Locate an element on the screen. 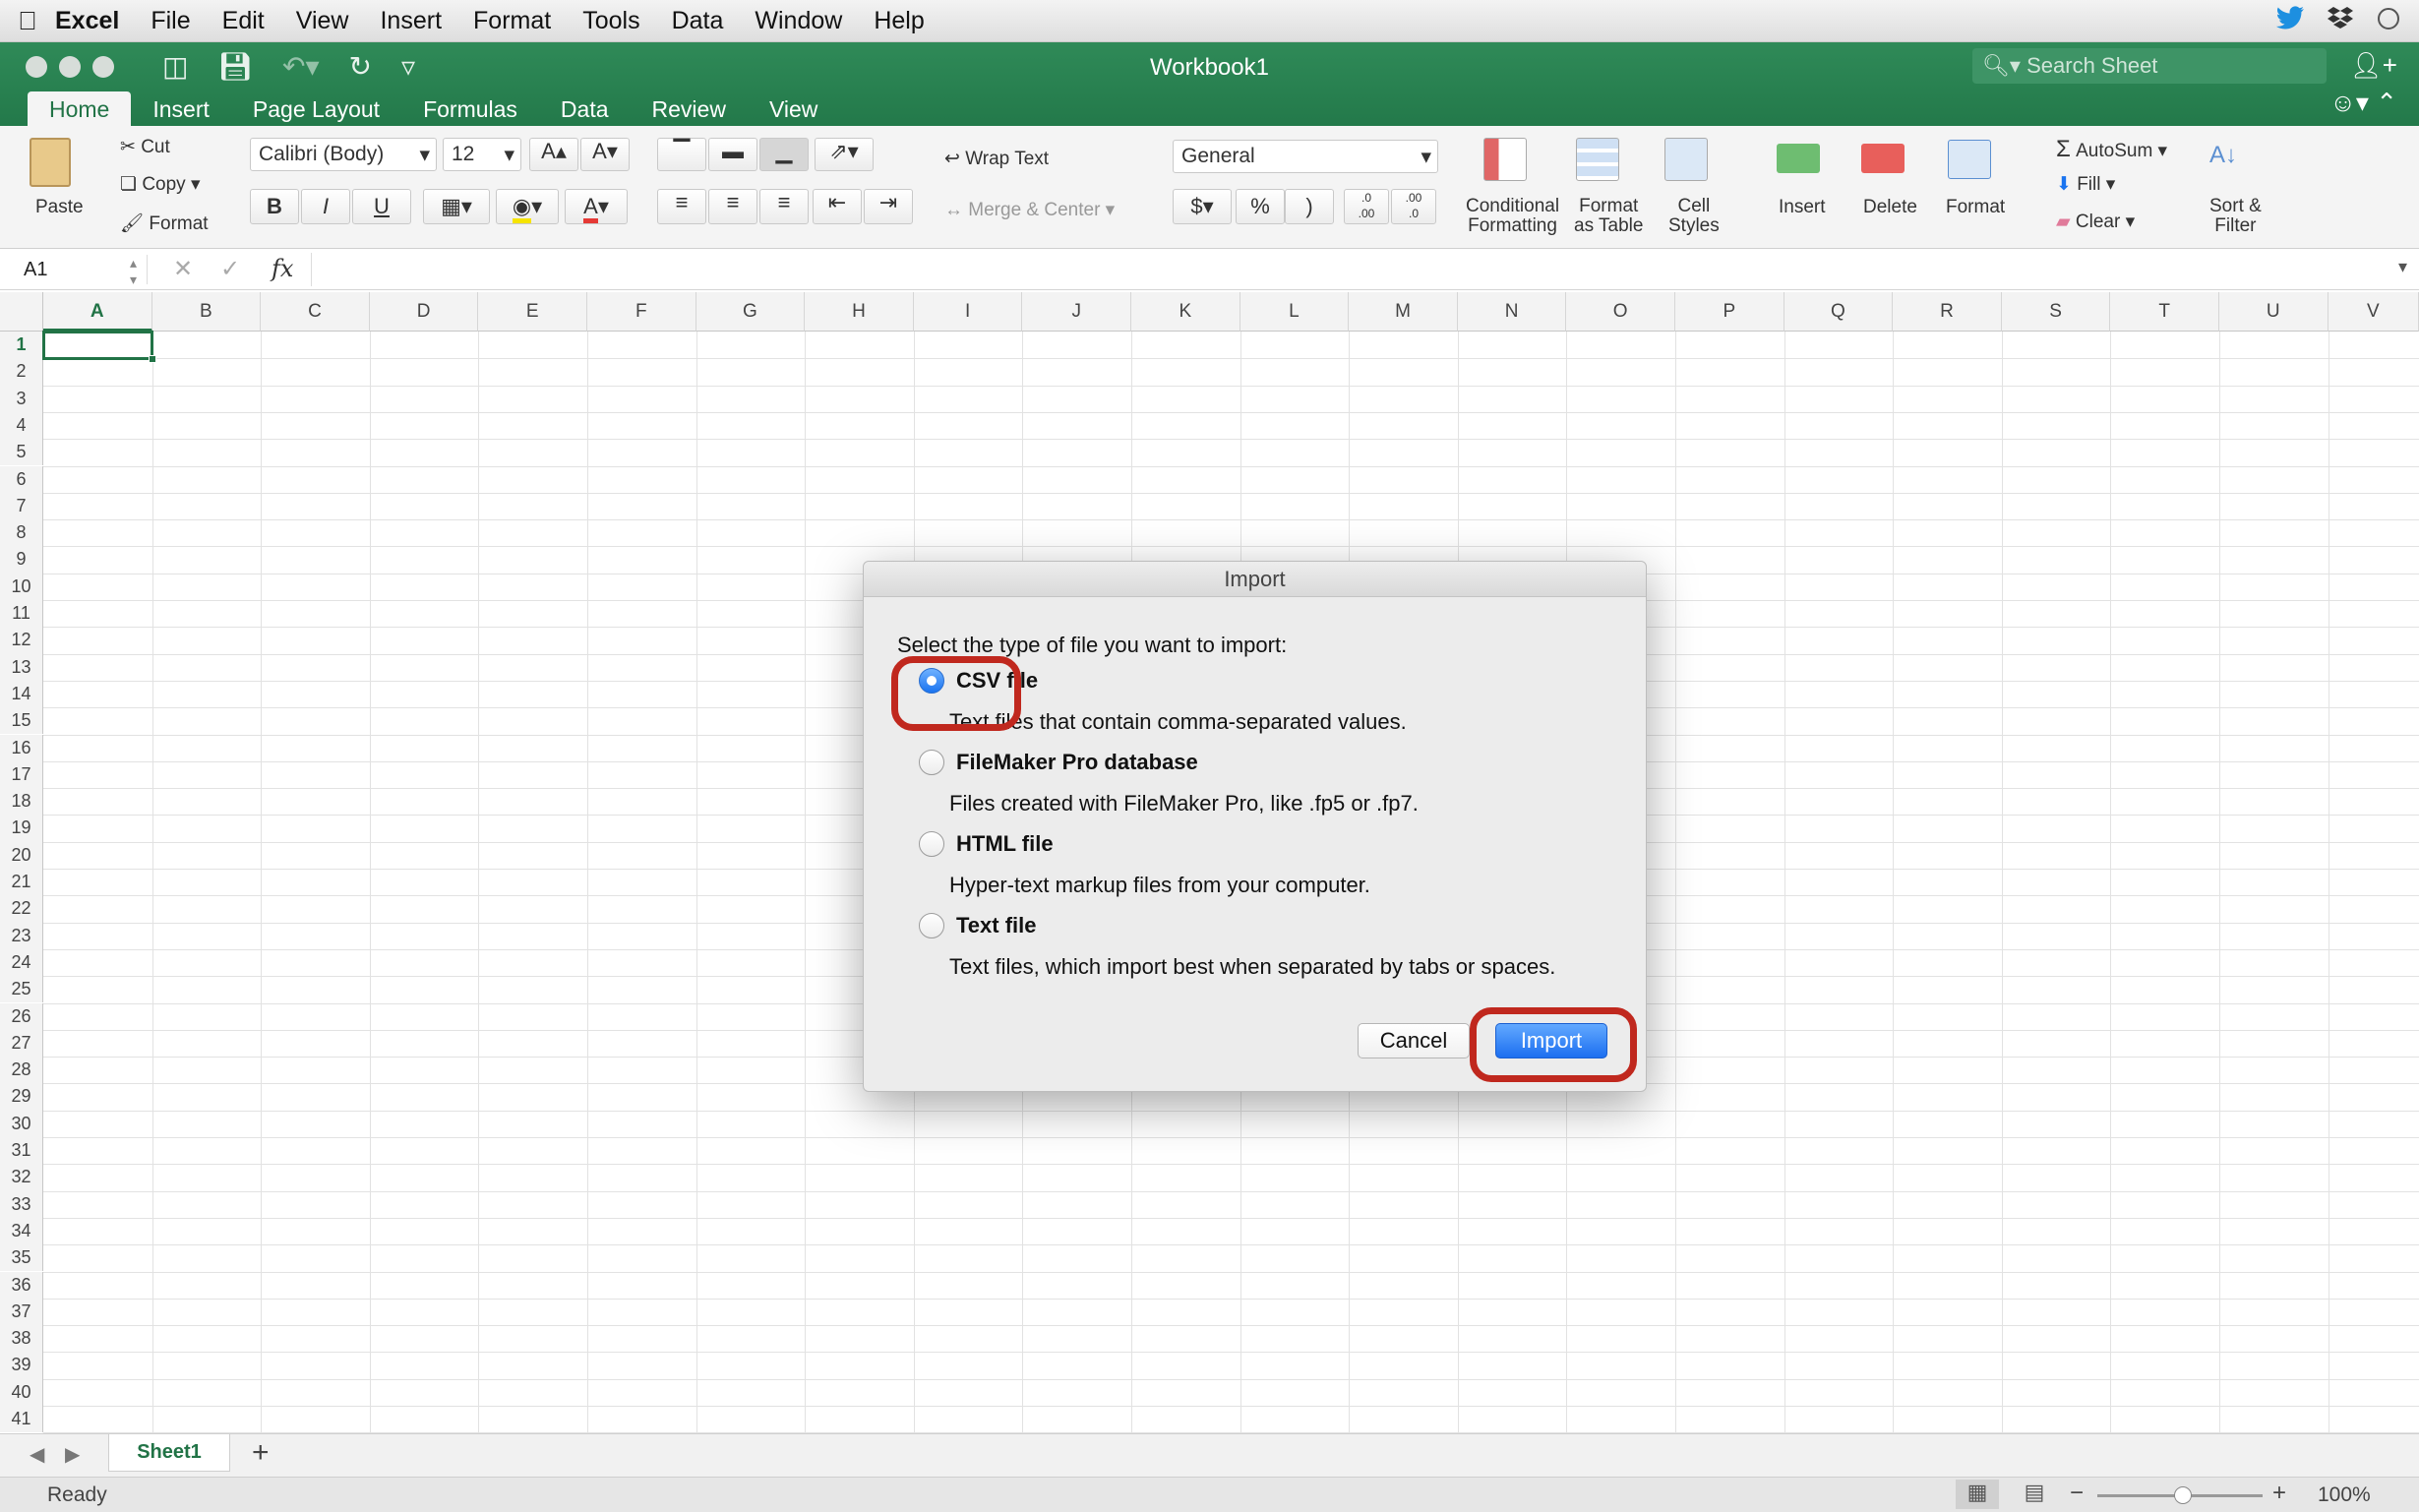 This screenshot has height=1512, width=2419. delete-cells-button: Delete is located at coordinates (1890, 208).